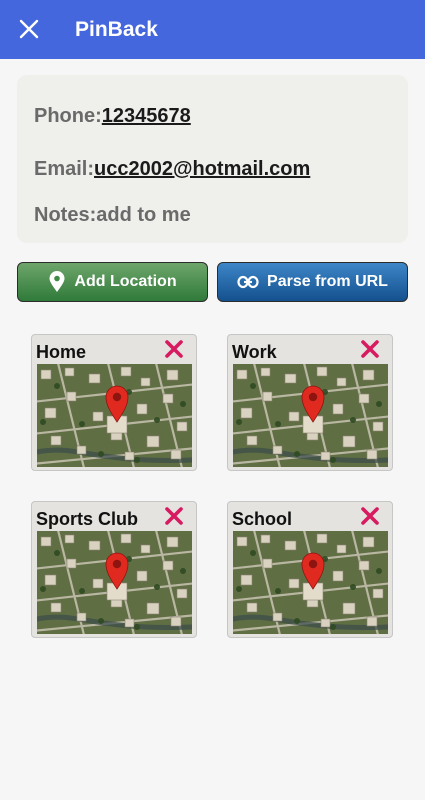  I want to click on add-location-button: Add Location, so click(112, 282).